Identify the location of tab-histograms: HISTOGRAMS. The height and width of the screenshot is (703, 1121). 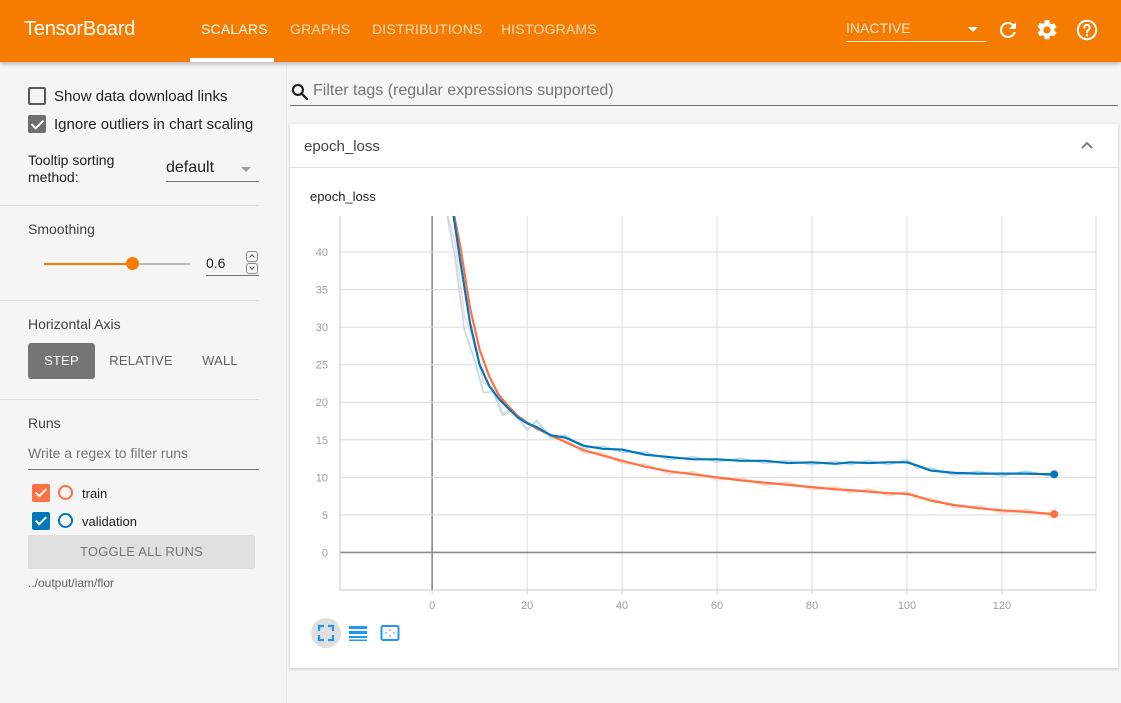
(549, 29).